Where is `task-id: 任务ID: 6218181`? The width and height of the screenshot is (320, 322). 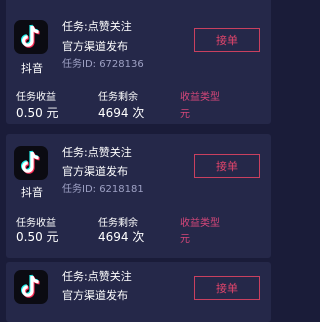 task-id: 任务ID: 6218181 is located at coordinates (103, 189).